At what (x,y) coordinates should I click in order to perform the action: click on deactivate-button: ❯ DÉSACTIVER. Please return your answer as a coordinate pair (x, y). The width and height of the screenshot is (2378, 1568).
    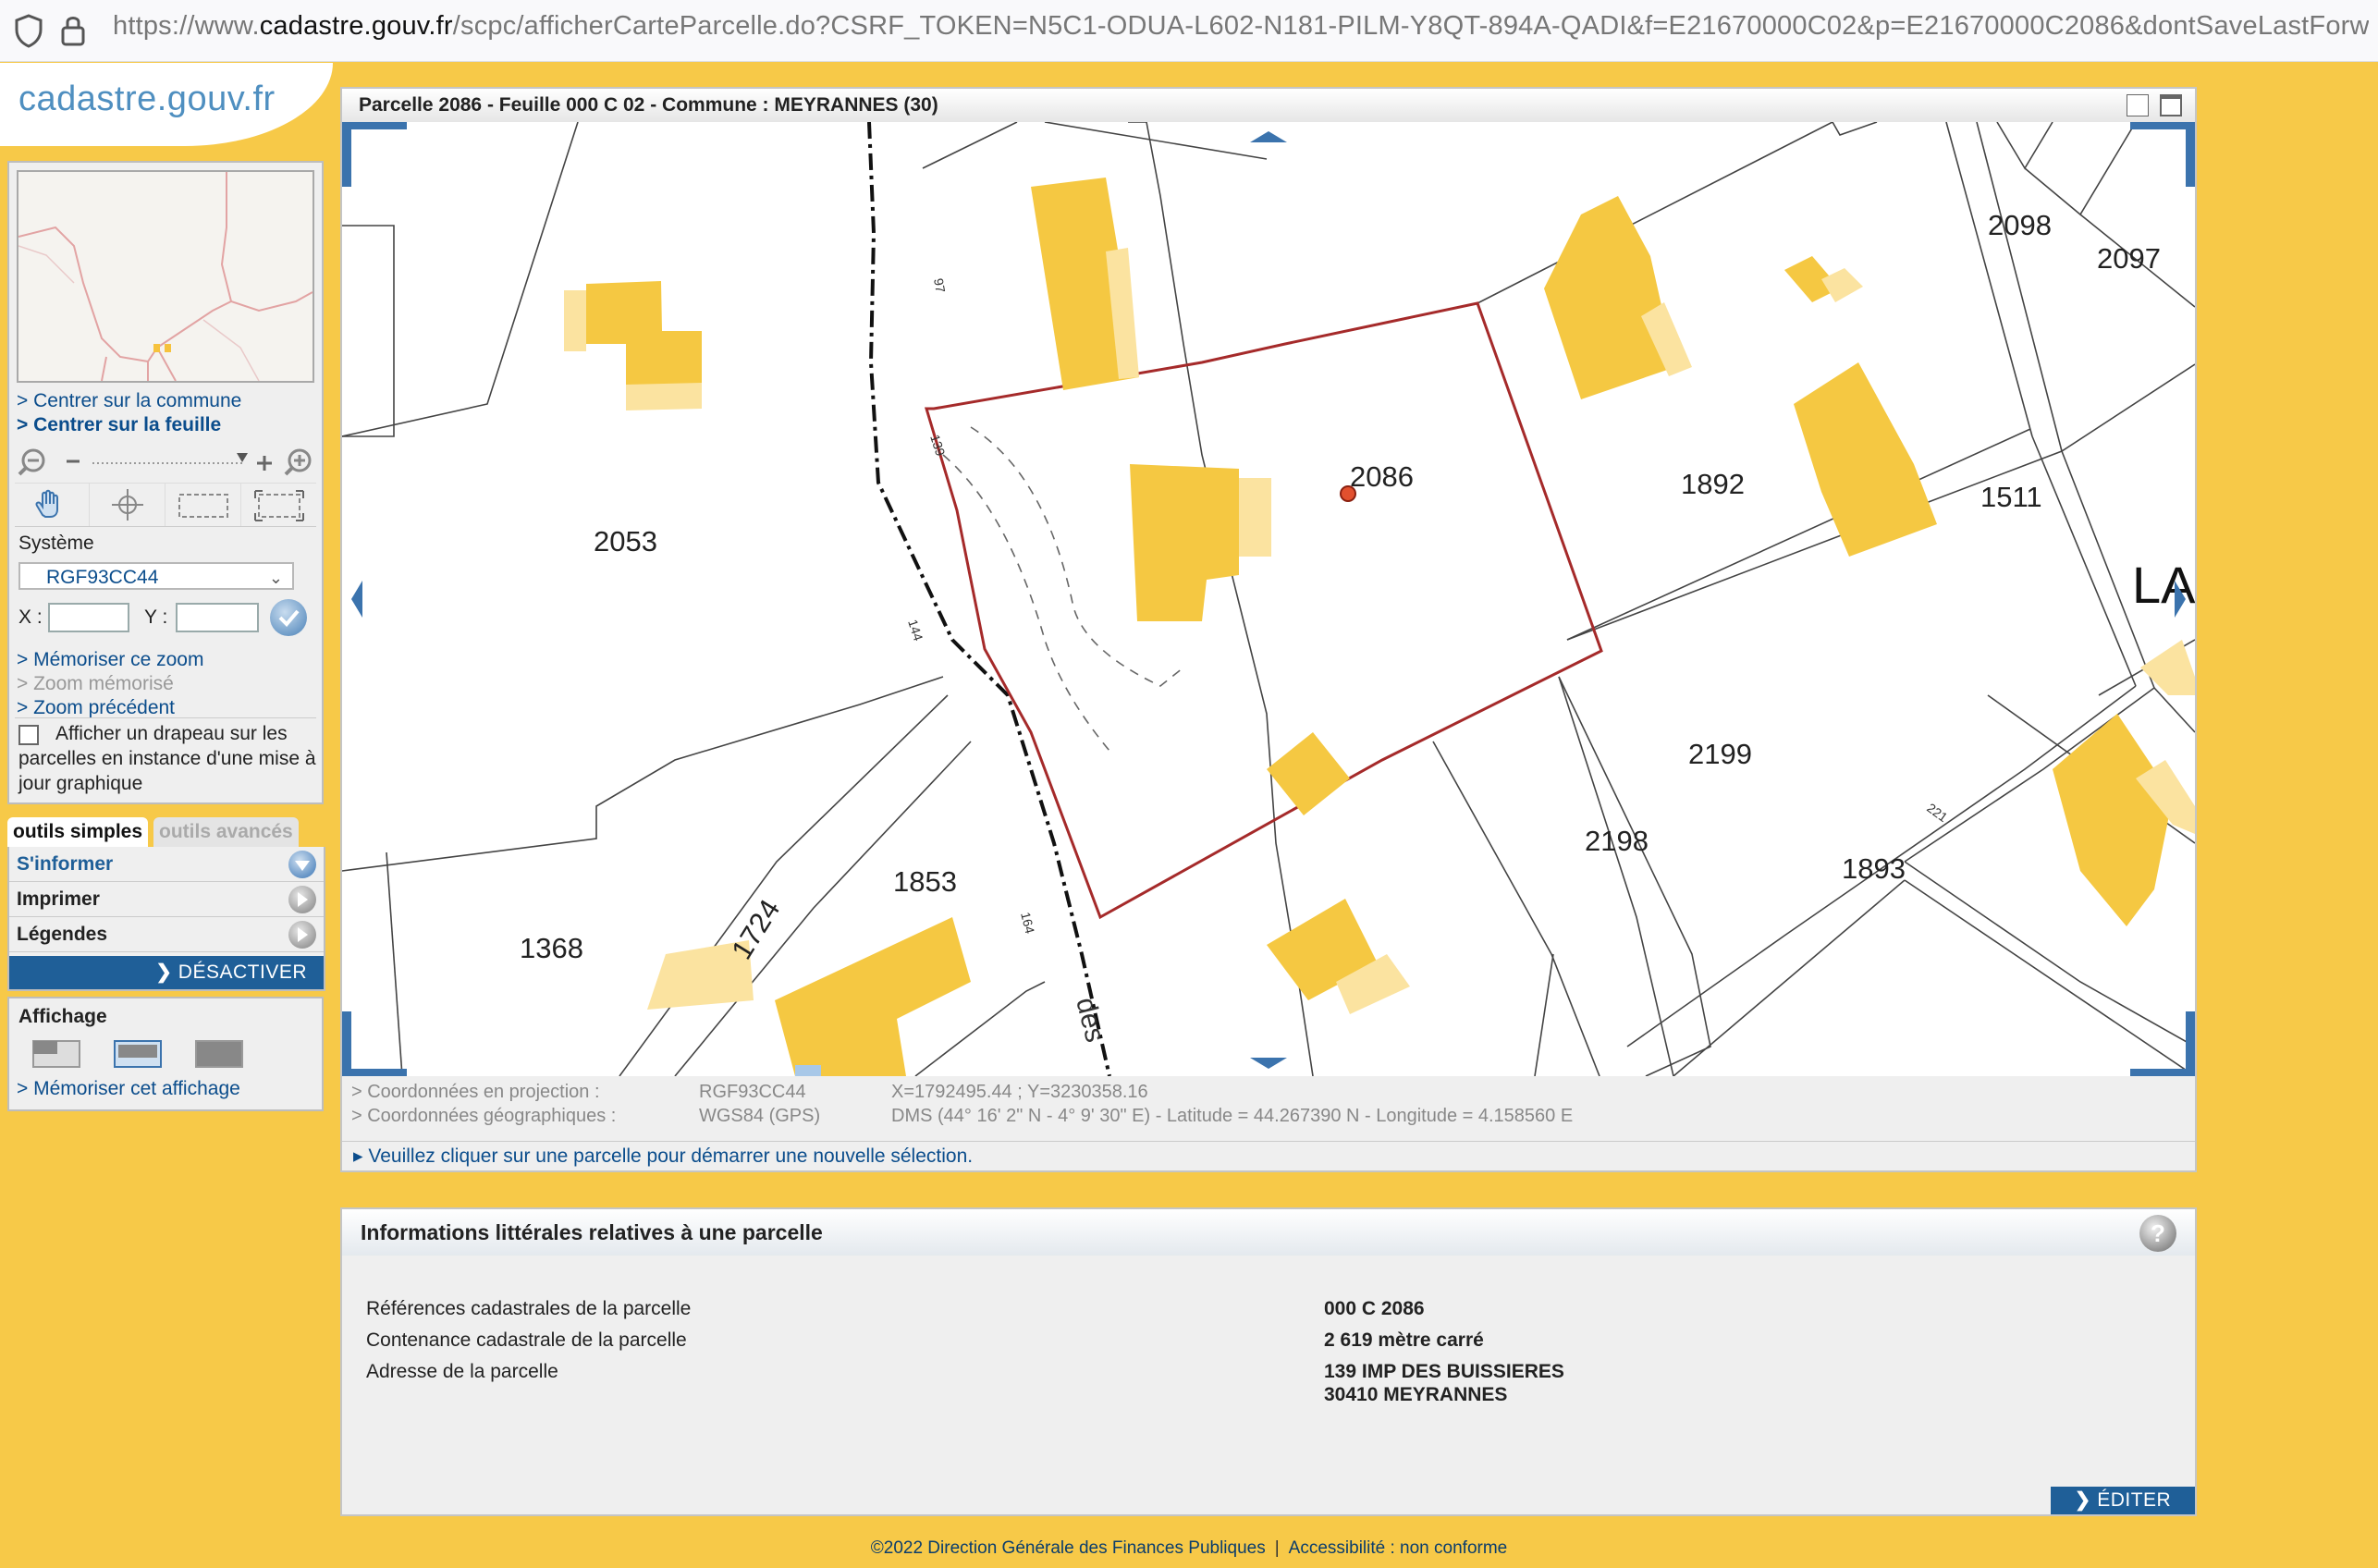
    Looking at the image, I should click on (166, 973).